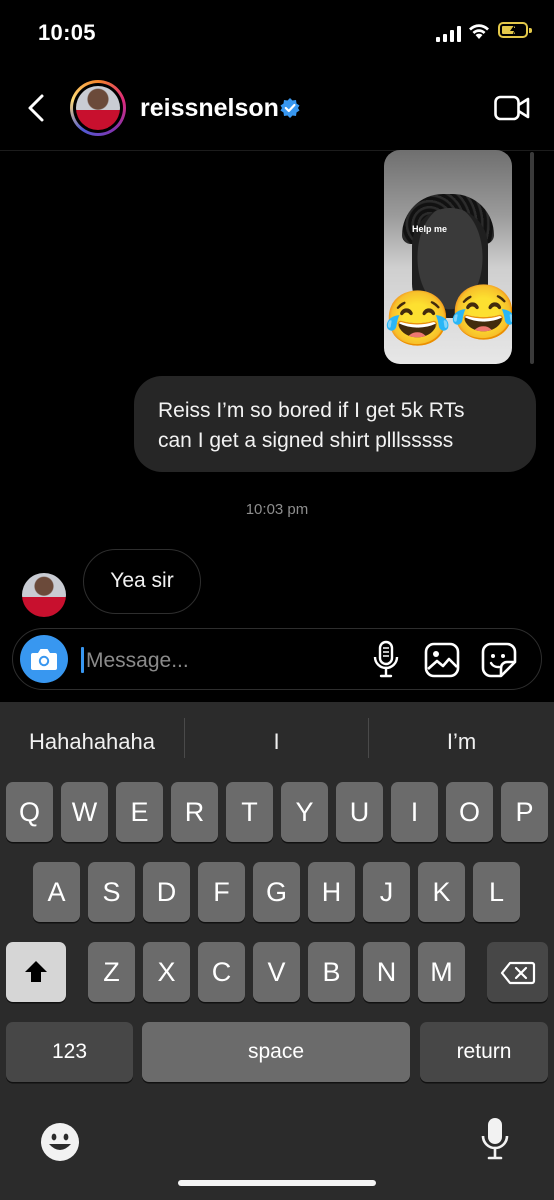 The width and height of the screenshot is (554, 1200). I want to click on sticker-icon, so click(499, 660).